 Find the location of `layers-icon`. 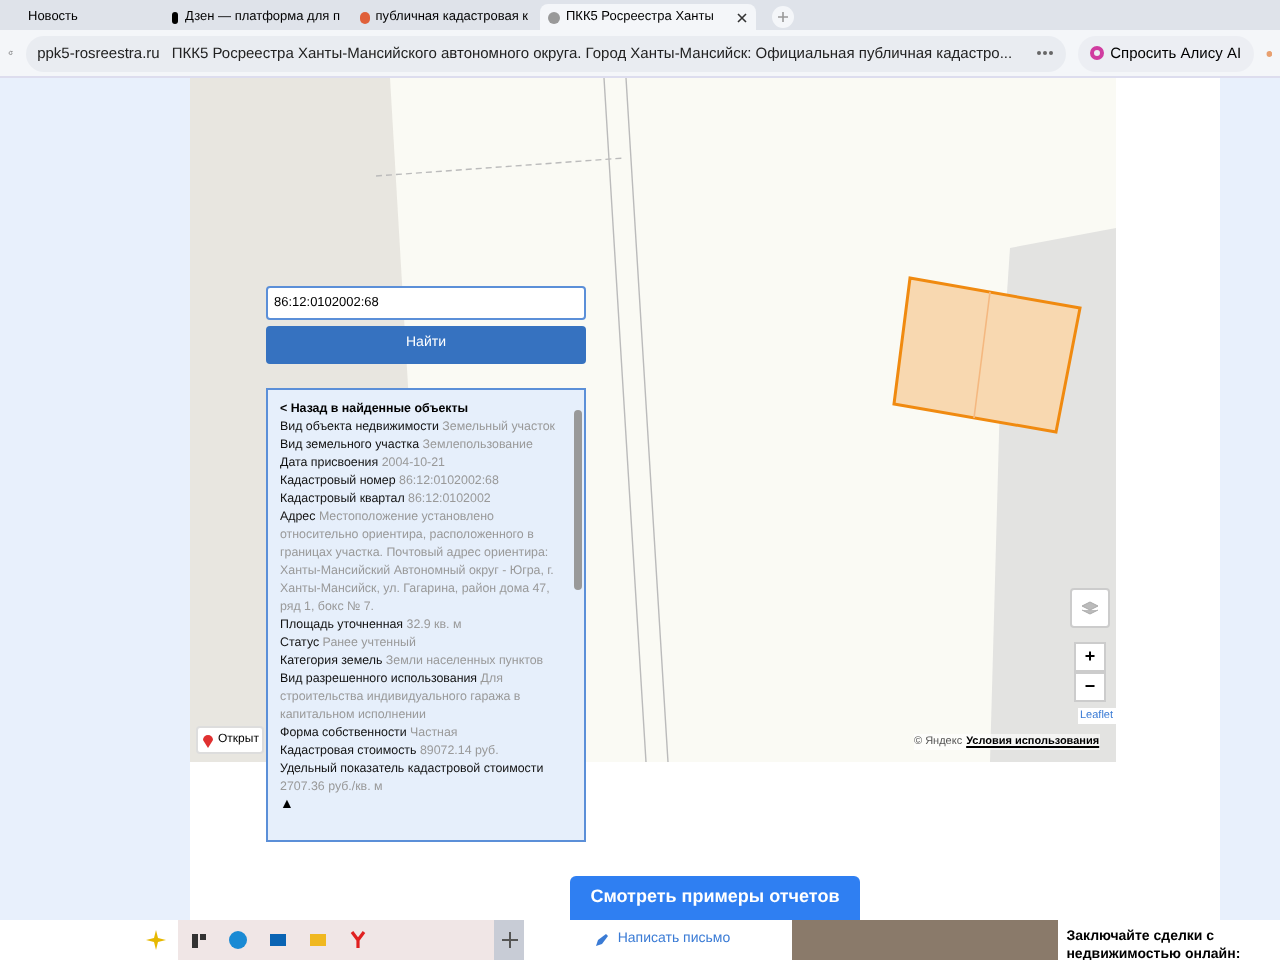

layers-icon is located at coordinates (1090, 608).